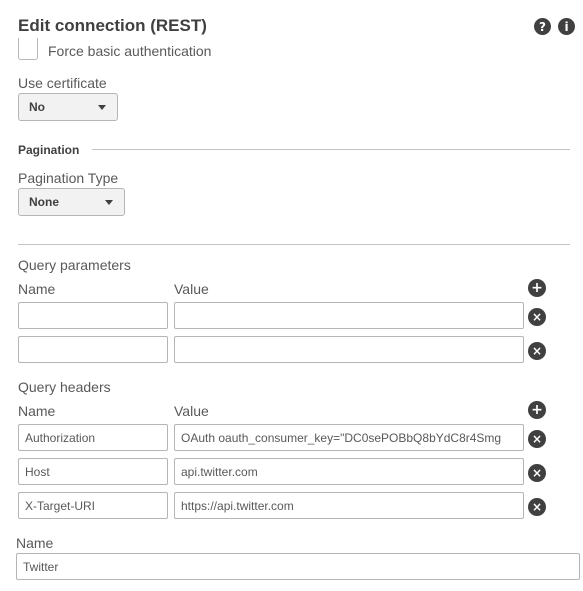 The width and height of the screenshot is (583, 591). I want to click on query-header-name-text: Host, so click(37, 471).